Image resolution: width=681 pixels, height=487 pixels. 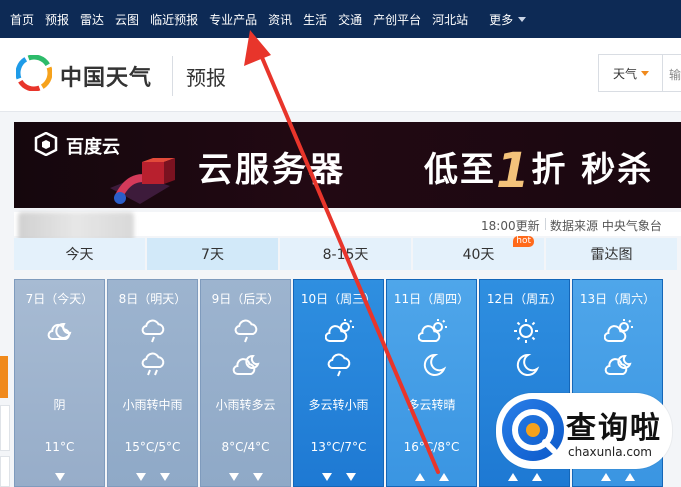 I want to click on nav-item-cloud-map: 云图, so click(x=127, y=19).